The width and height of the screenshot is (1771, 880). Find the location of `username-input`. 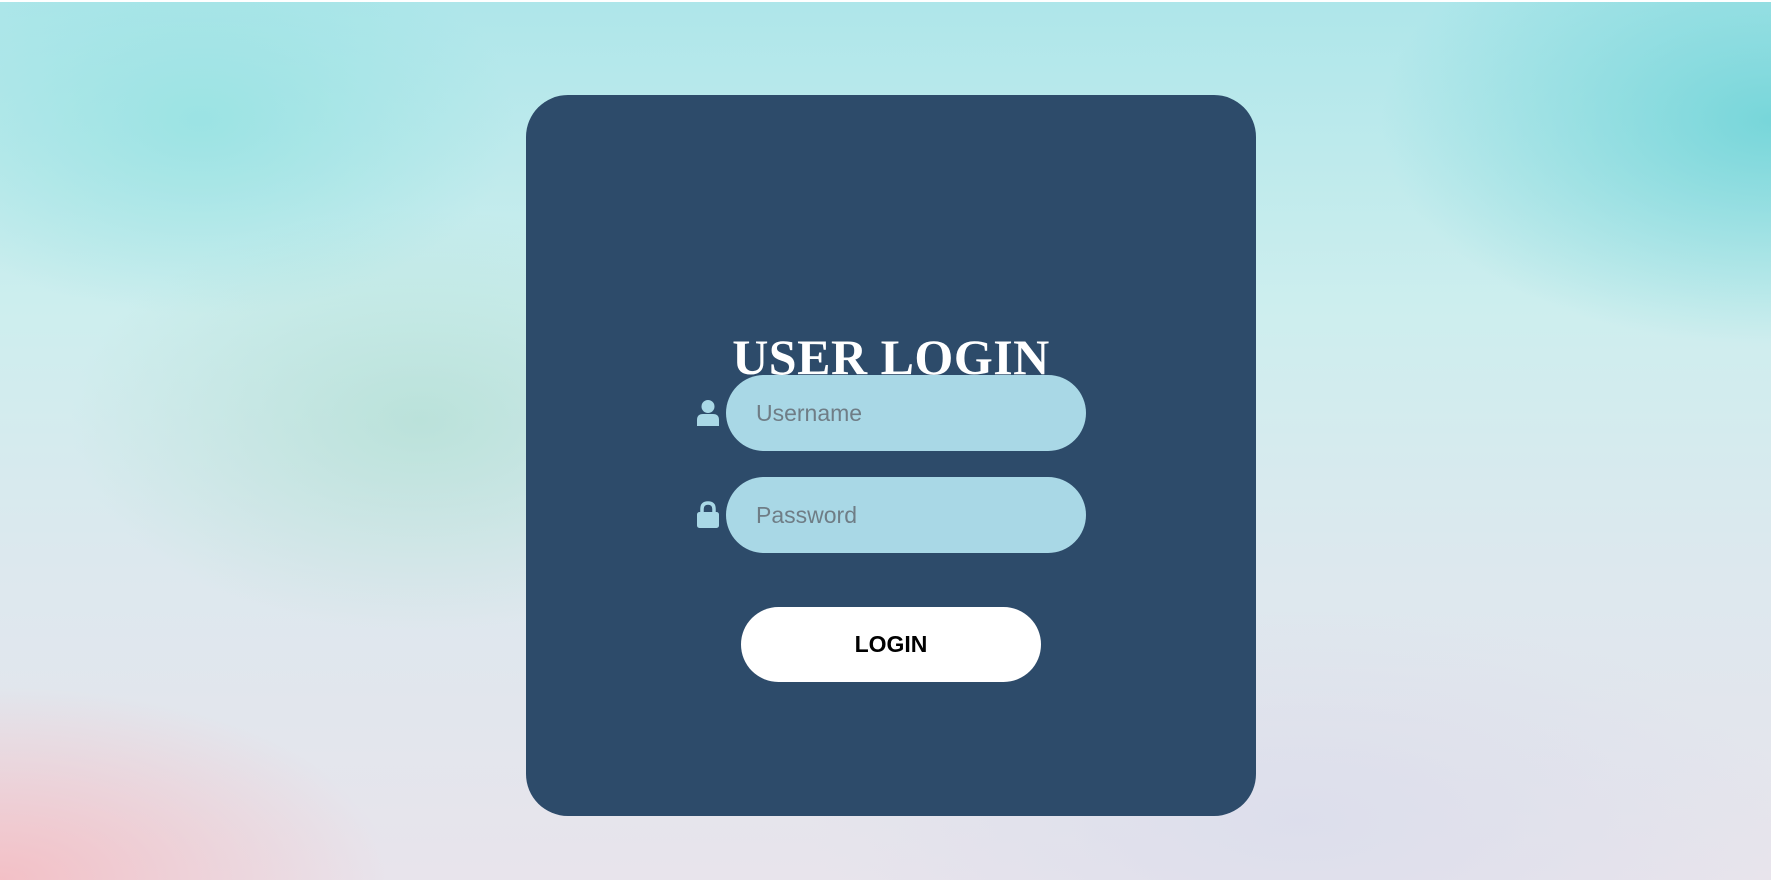

username-input is located at coordinates (906, 413).